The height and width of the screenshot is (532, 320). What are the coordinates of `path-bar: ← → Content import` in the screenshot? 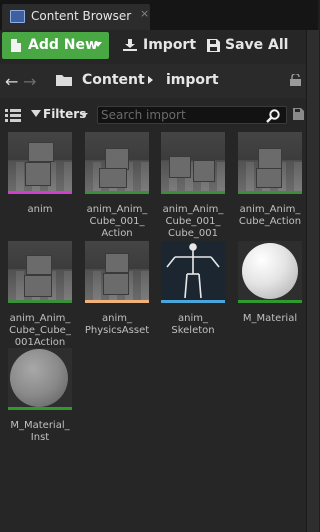 It's located at (153, 81).